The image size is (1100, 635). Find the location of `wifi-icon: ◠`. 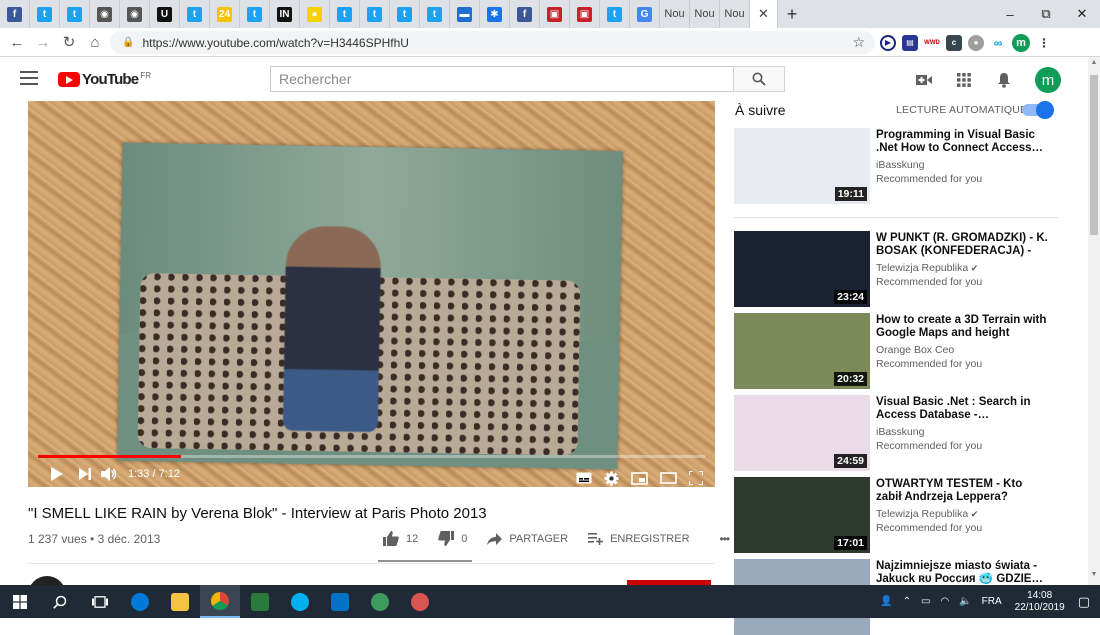

wifi-icon: ◠ is located at coordinates (944, 601).